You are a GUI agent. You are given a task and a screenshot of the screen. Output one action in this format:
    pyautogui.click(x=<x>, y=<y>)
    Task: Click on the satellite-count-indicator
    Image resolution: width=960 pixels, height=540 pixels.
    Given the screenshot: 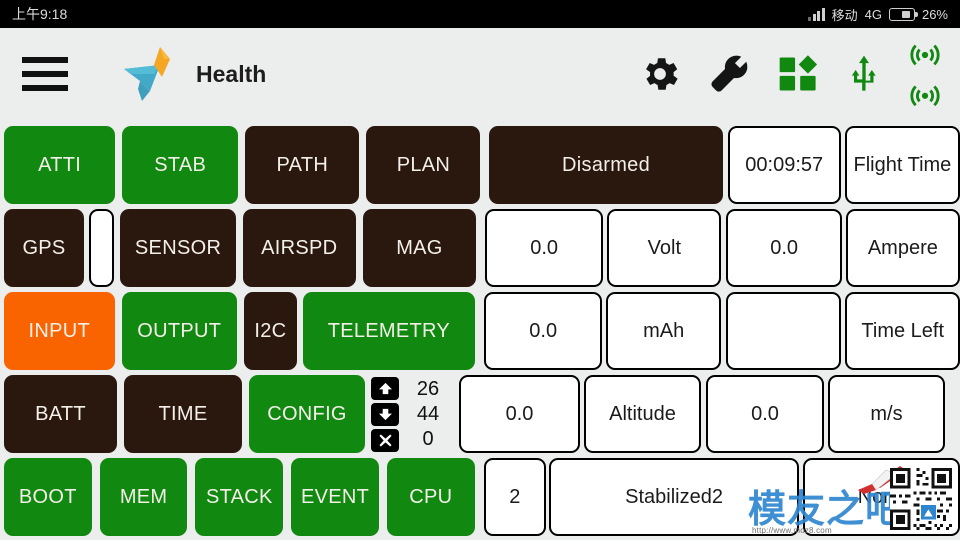 What is the action you would take?
    pyautogui.click(x=102, y=248)
    